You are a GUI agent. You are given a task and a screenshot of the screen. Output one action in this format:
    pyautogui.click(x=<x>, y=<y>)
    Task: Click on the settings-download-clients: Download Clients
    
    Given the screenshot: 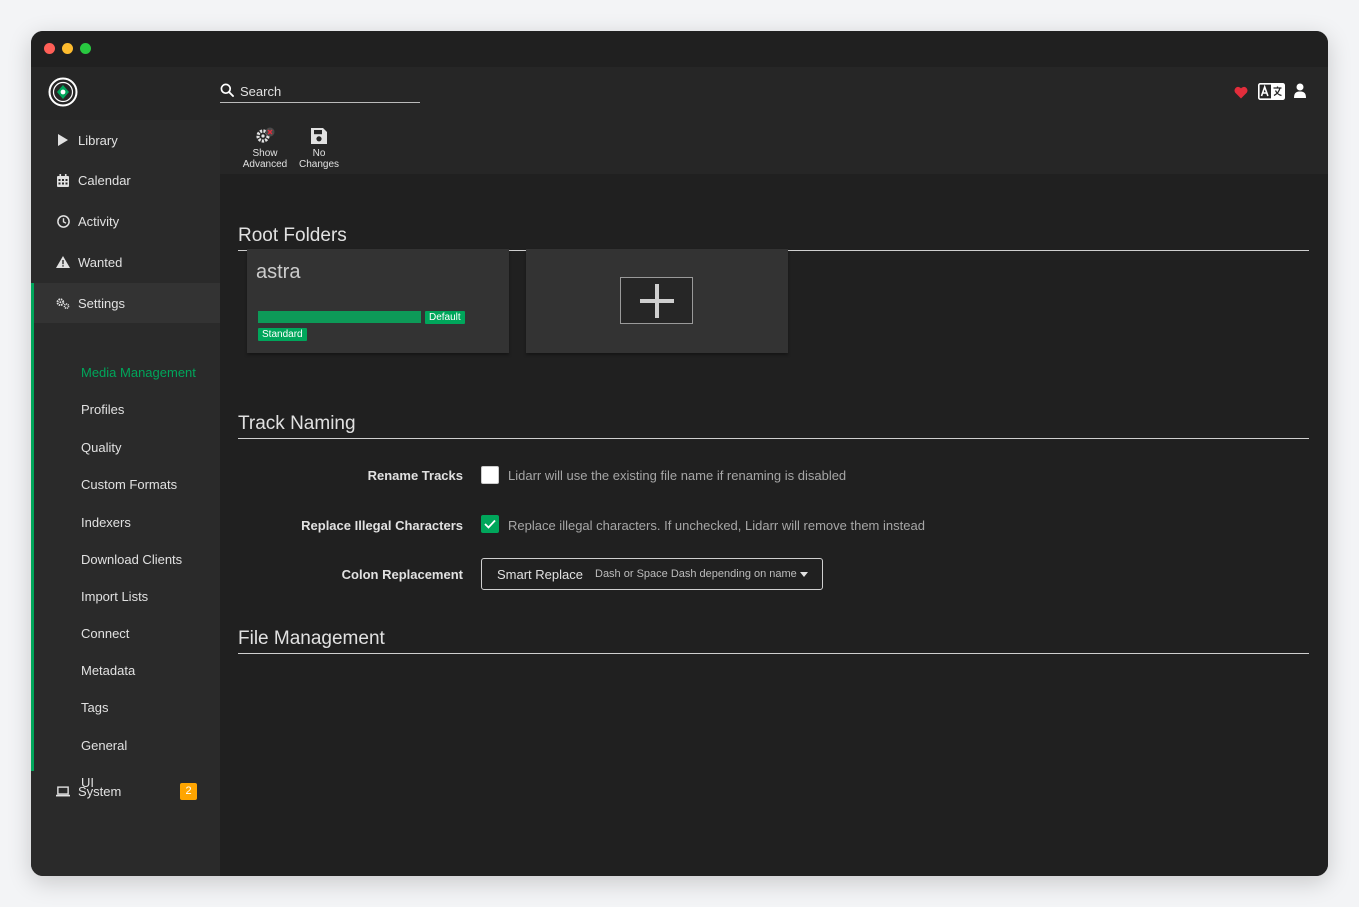 What is the action you would take?
    pyautogui.click(x=131, y=560)
    